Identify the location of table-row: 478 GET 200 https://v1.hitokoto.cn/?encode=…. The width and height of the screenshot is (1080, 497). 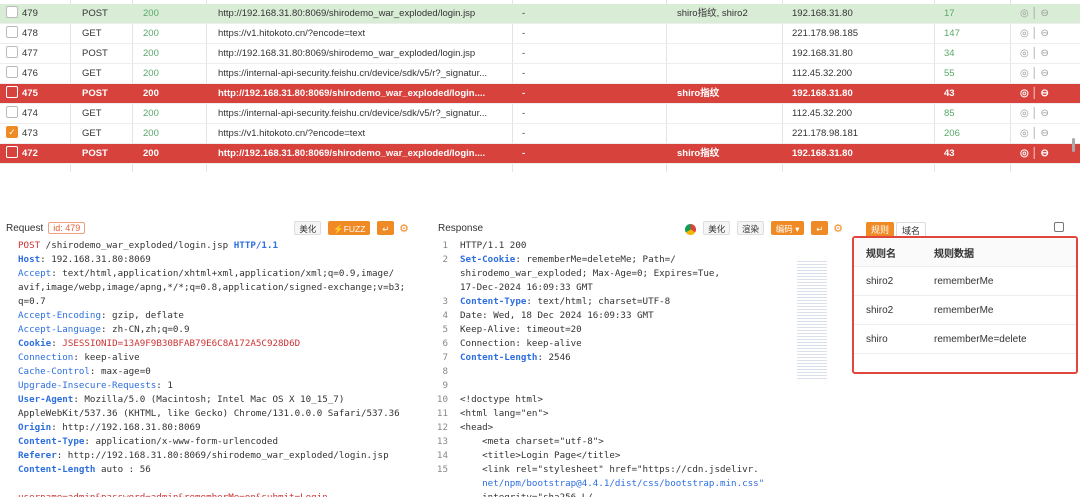
(540, 34).